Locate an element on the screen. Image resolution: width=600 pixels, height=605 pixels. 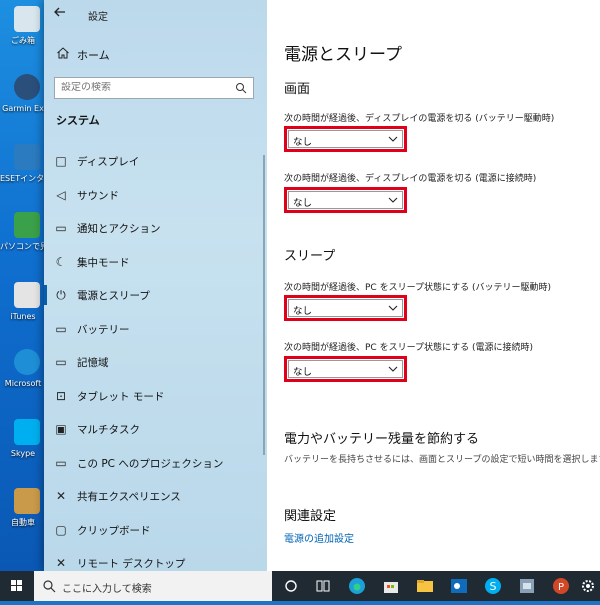
desktop-icon-edge: Microsoft is located at coordinates (23, 381).